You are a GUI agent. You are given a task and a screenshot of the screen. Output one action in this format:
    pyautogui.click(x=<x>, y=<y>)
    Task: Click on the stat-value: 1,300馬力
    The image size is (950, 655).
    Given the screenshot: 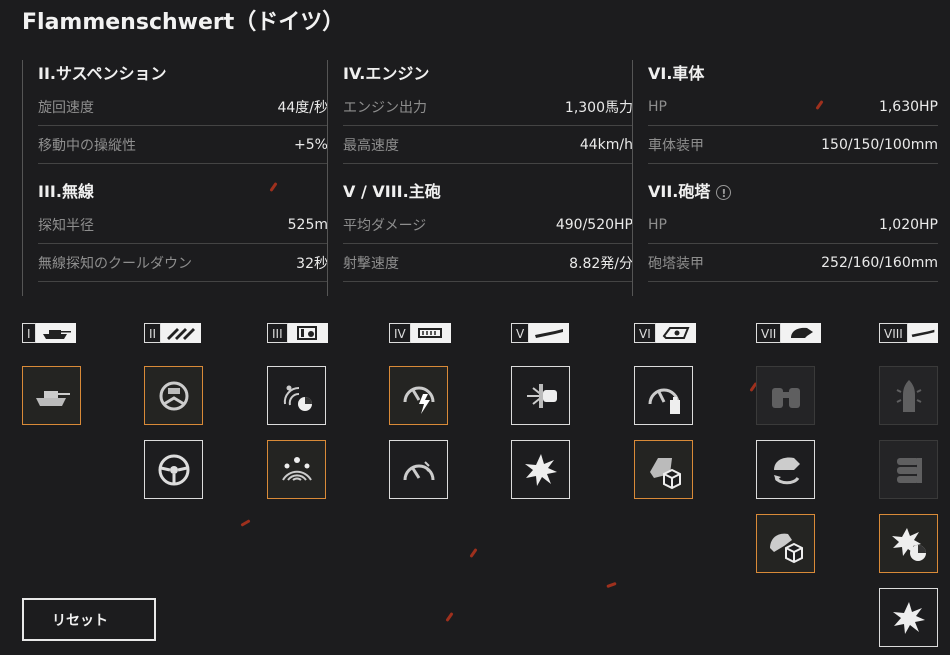 What is the action you would take?
    pyautogui.click(x=598, y=107)
    